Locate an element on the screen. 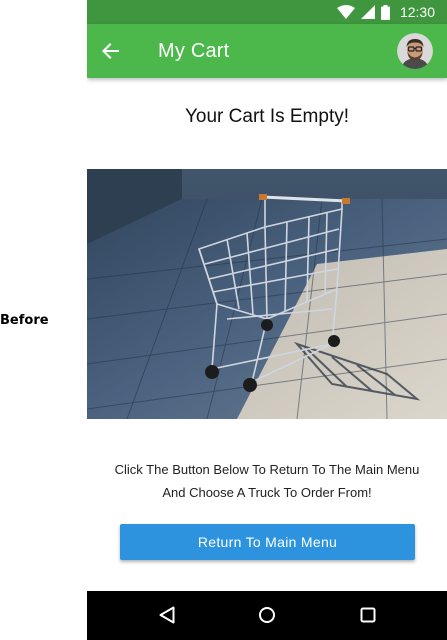 The image size is (447, 640). before-label: Before is located at coordinates (24, 320).